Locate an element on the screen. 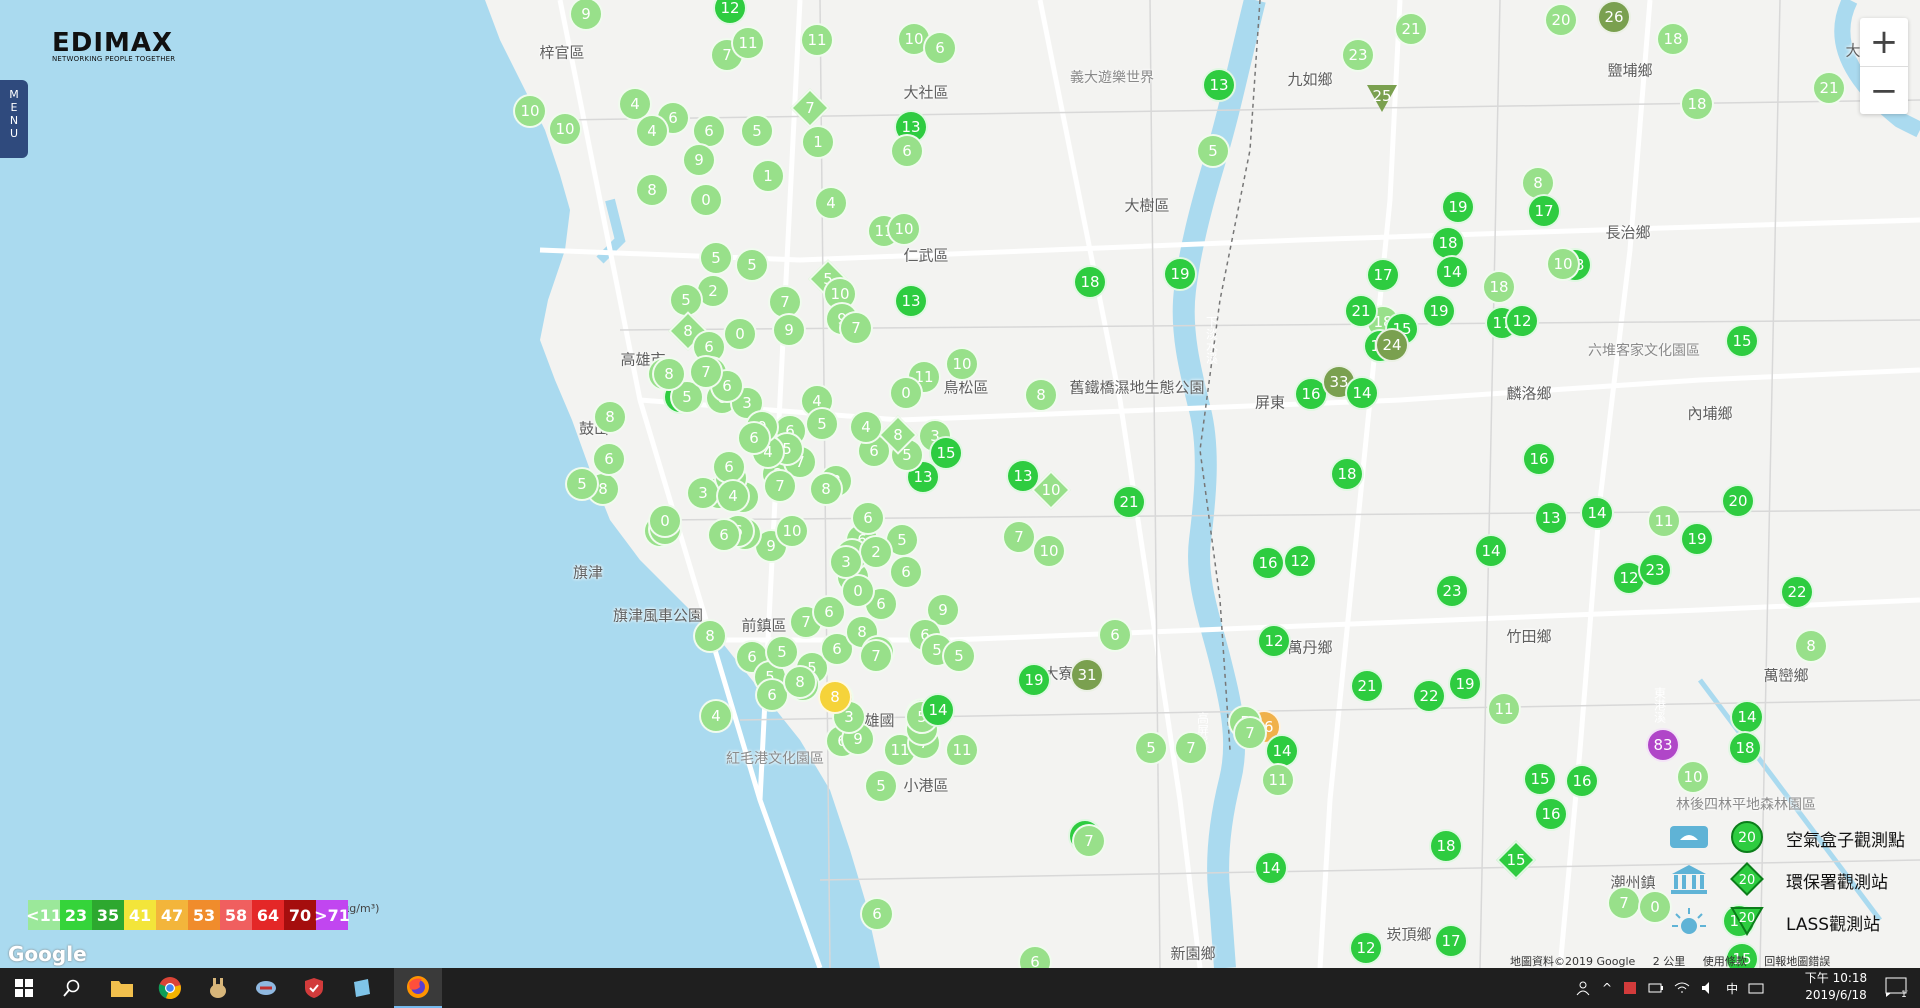 The image size is (1920, 1008). tray-expand-icon: ^ is located at coordinates (1607, 988).